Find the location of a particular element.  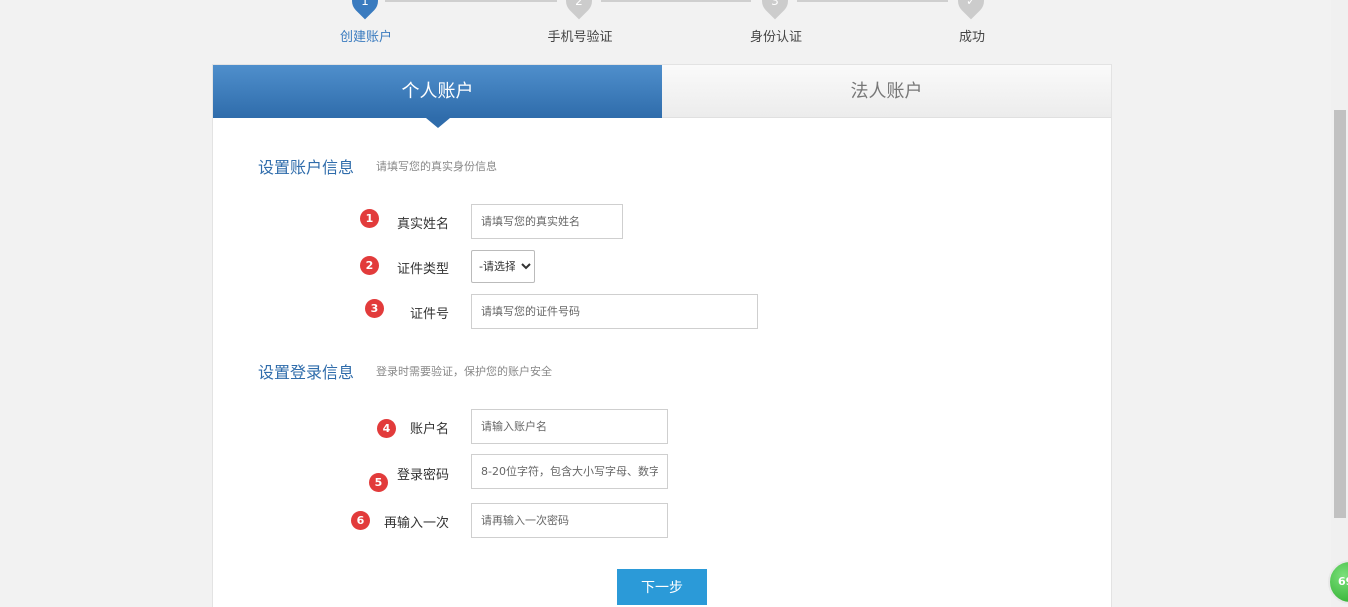

account-name-input is located at coordinates (569, 426).